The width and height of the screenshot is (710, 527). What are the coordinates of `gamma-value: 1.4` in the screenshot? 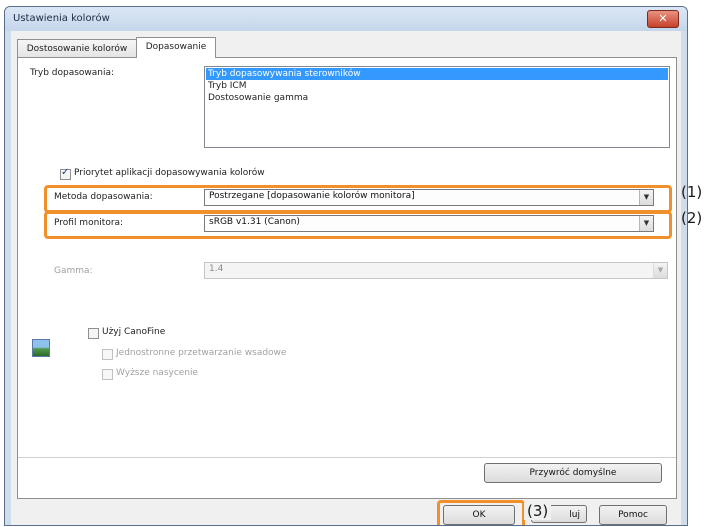 It's located at (216, 269).